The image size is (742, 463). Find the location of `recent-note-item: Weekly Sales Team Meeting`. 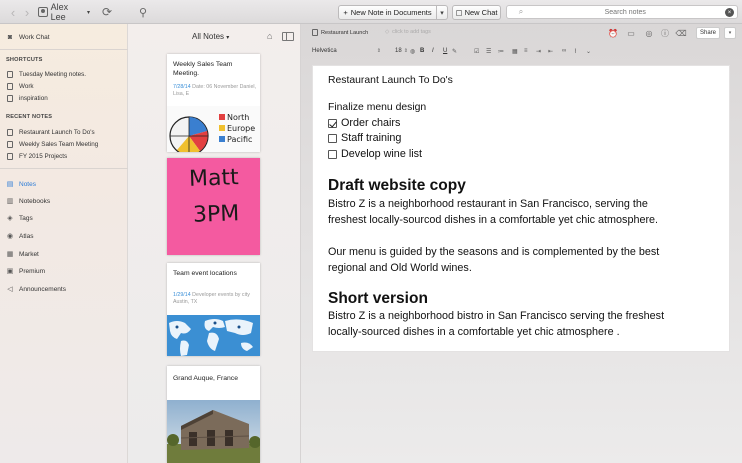

recent-note-item: Weekly Sales Team Meeting is located at coordinates (52, 144).